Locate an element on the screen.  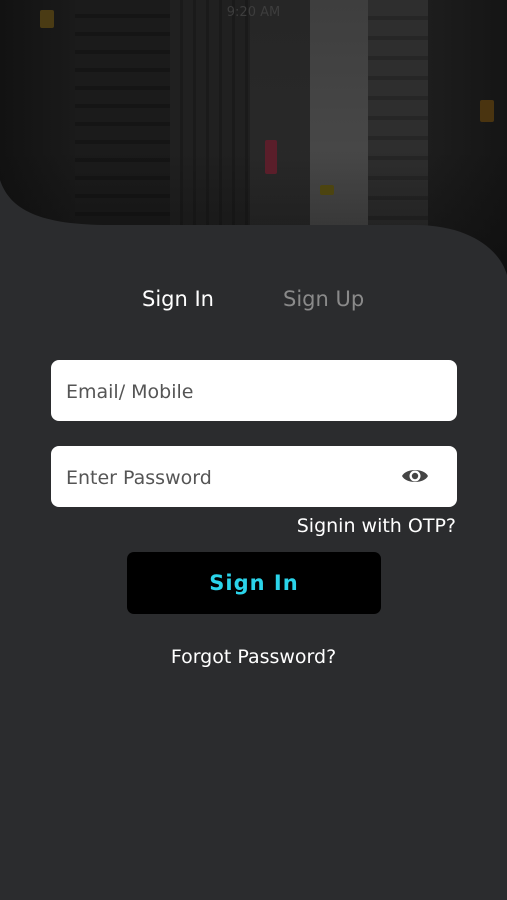
tab-sign-up: Sign Up is located at coordinates (323, 299).